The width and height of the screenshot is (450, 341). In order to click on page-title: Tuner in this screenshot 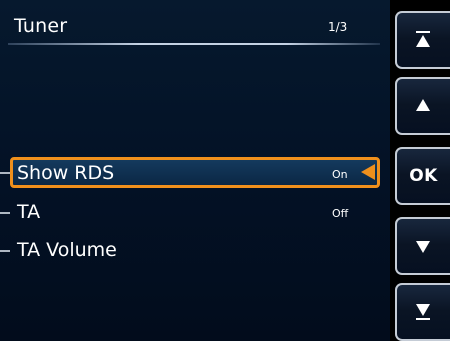, I will do `click(41, 26)`.